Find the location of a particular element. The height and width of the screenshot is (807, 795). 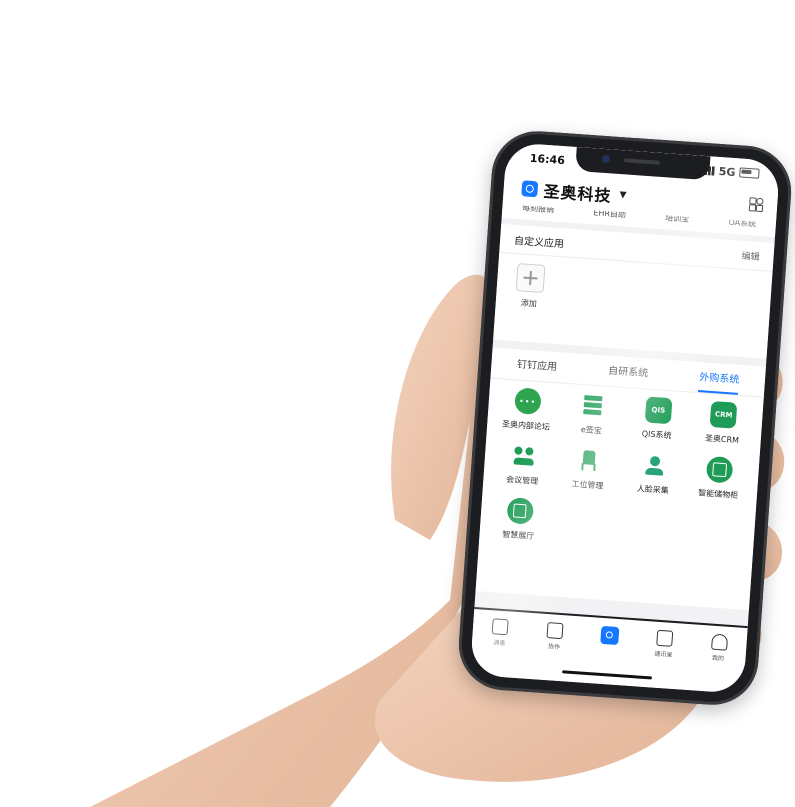

app-face-capture: 人脸采集 is located at coordinates (654, 473).